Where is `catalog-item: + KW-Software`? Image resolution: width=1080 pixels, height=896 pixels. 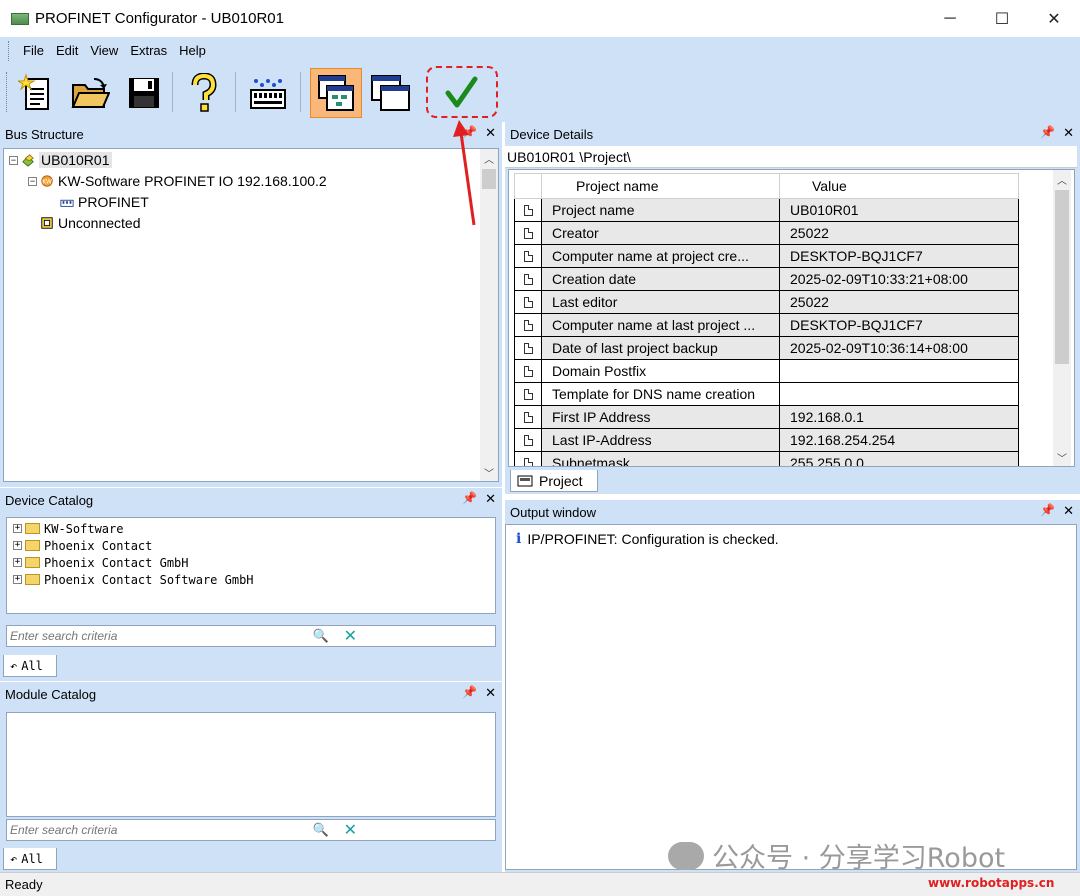
catalog-item: + KW-Software is located at coordinates (68, 528).